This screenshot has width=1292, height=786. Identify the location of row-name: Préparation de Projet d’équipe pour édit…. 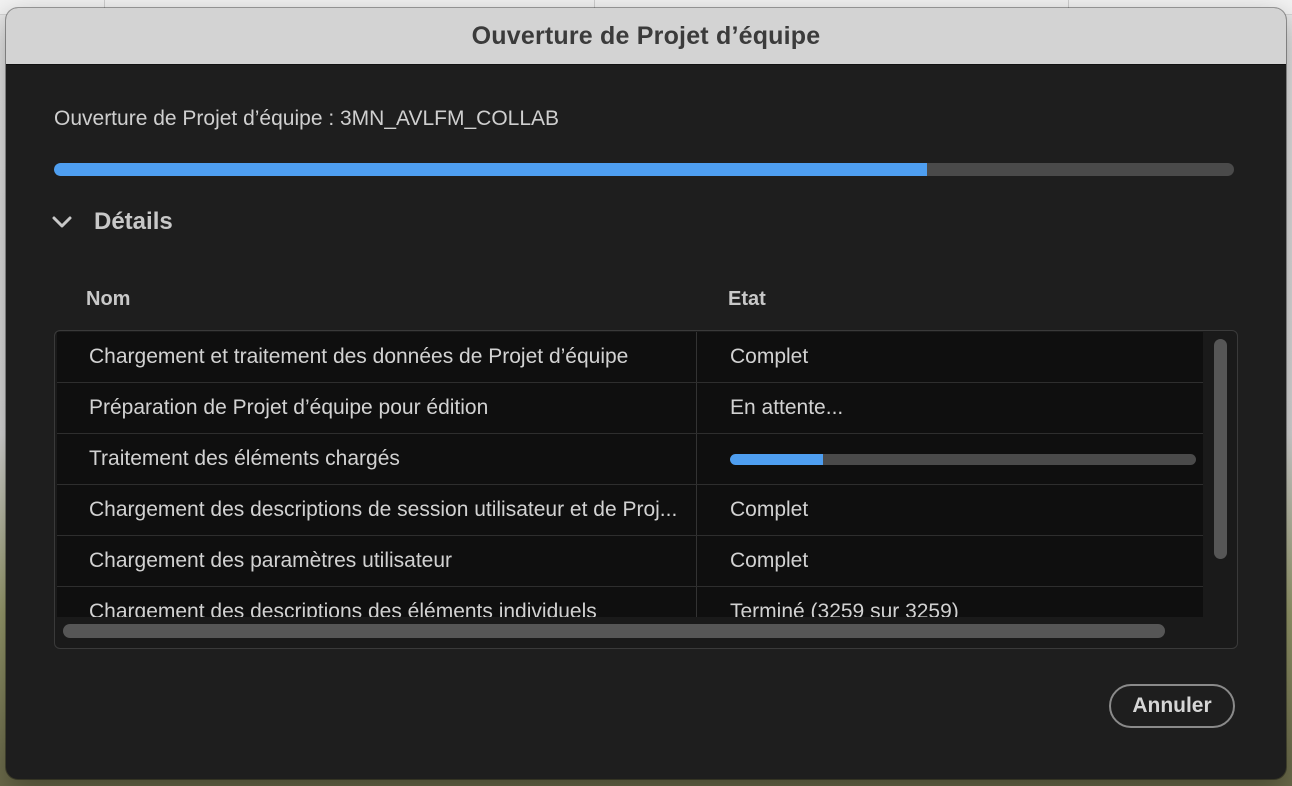
(289, 407).